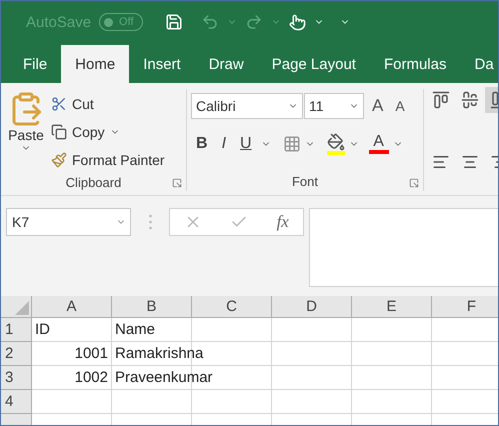  I want to click on column-header: E, so click(392, 307).